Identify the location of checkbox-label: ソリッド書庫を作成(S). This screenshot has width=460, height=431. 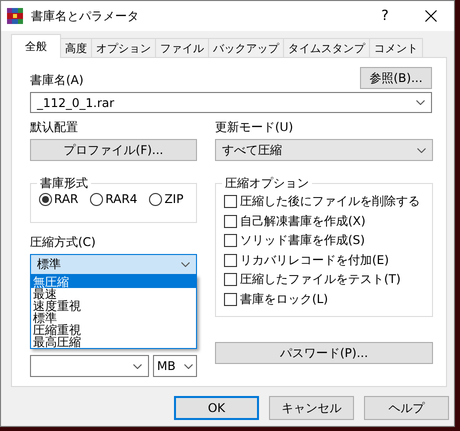
(302, 241).